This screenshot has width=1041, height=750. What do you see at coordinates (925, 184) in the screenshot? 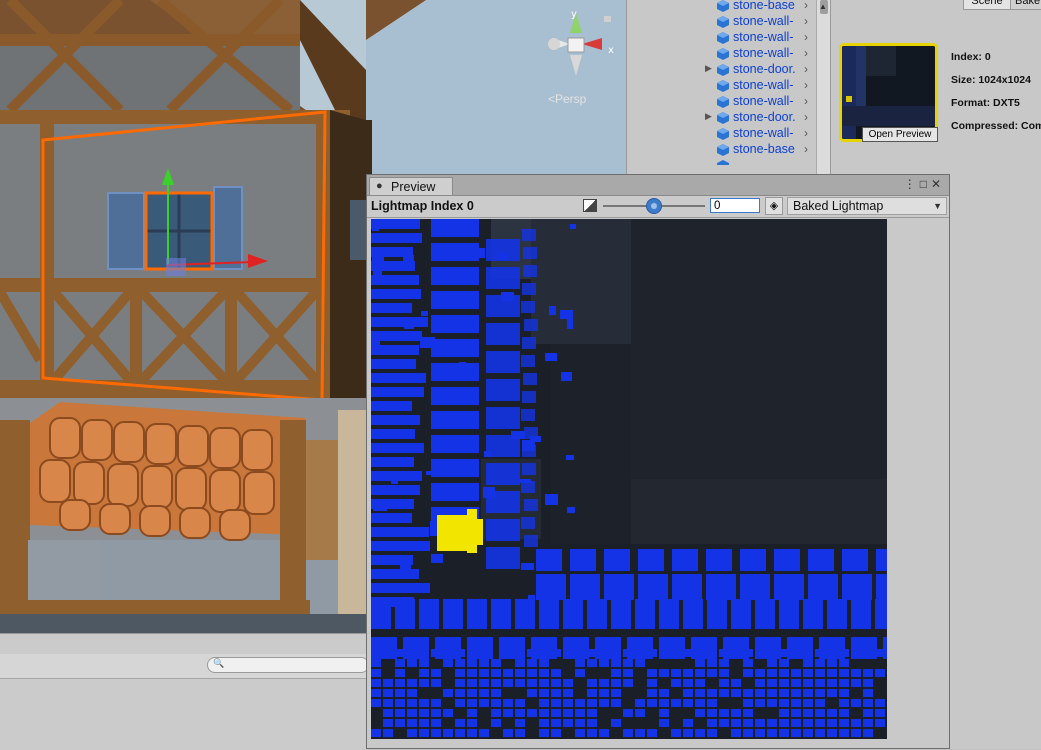
I see `maximize-icon: □` at bounding box center [925, 184].